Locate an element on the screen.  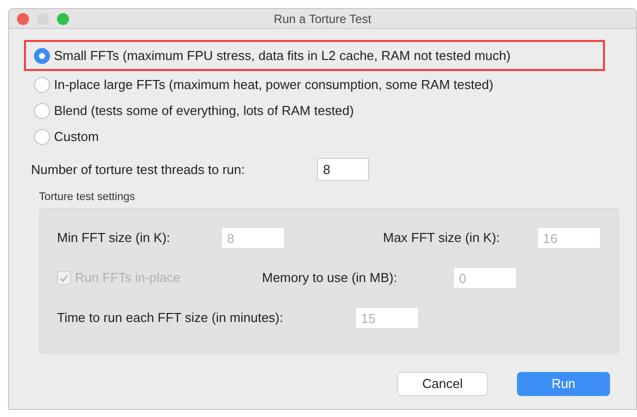
option-label: Blend (tests some of everything, lots of RAM tested) is located at coordinates (204, 111).